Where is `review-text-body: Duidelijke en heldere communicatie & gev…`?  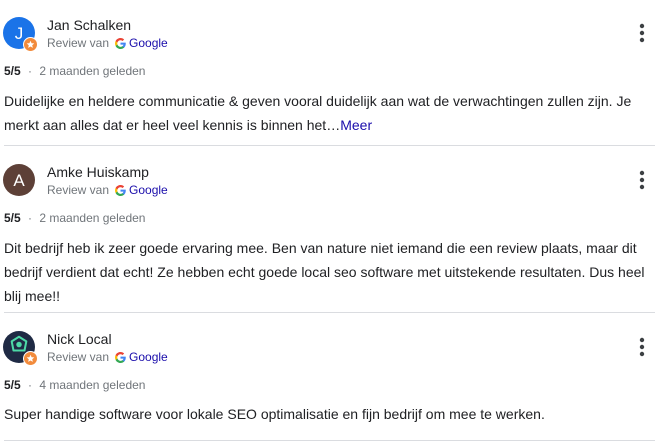 review-text-body: Duidelijke en heldere communicatie & gev… is located at coordinates (318, 113).